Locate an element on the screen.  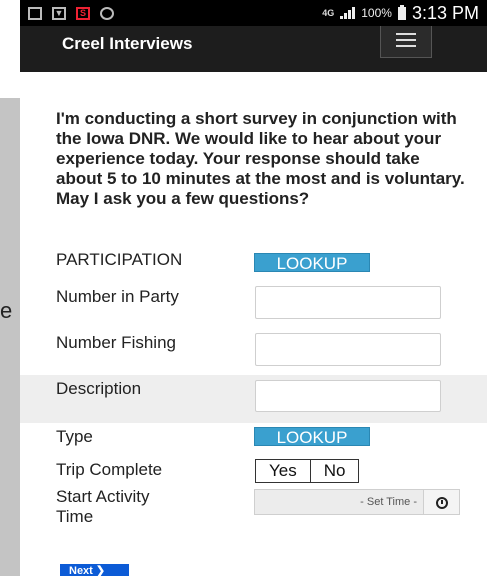
app-bar: Creel Interviews is located at coordinates (253, 49).